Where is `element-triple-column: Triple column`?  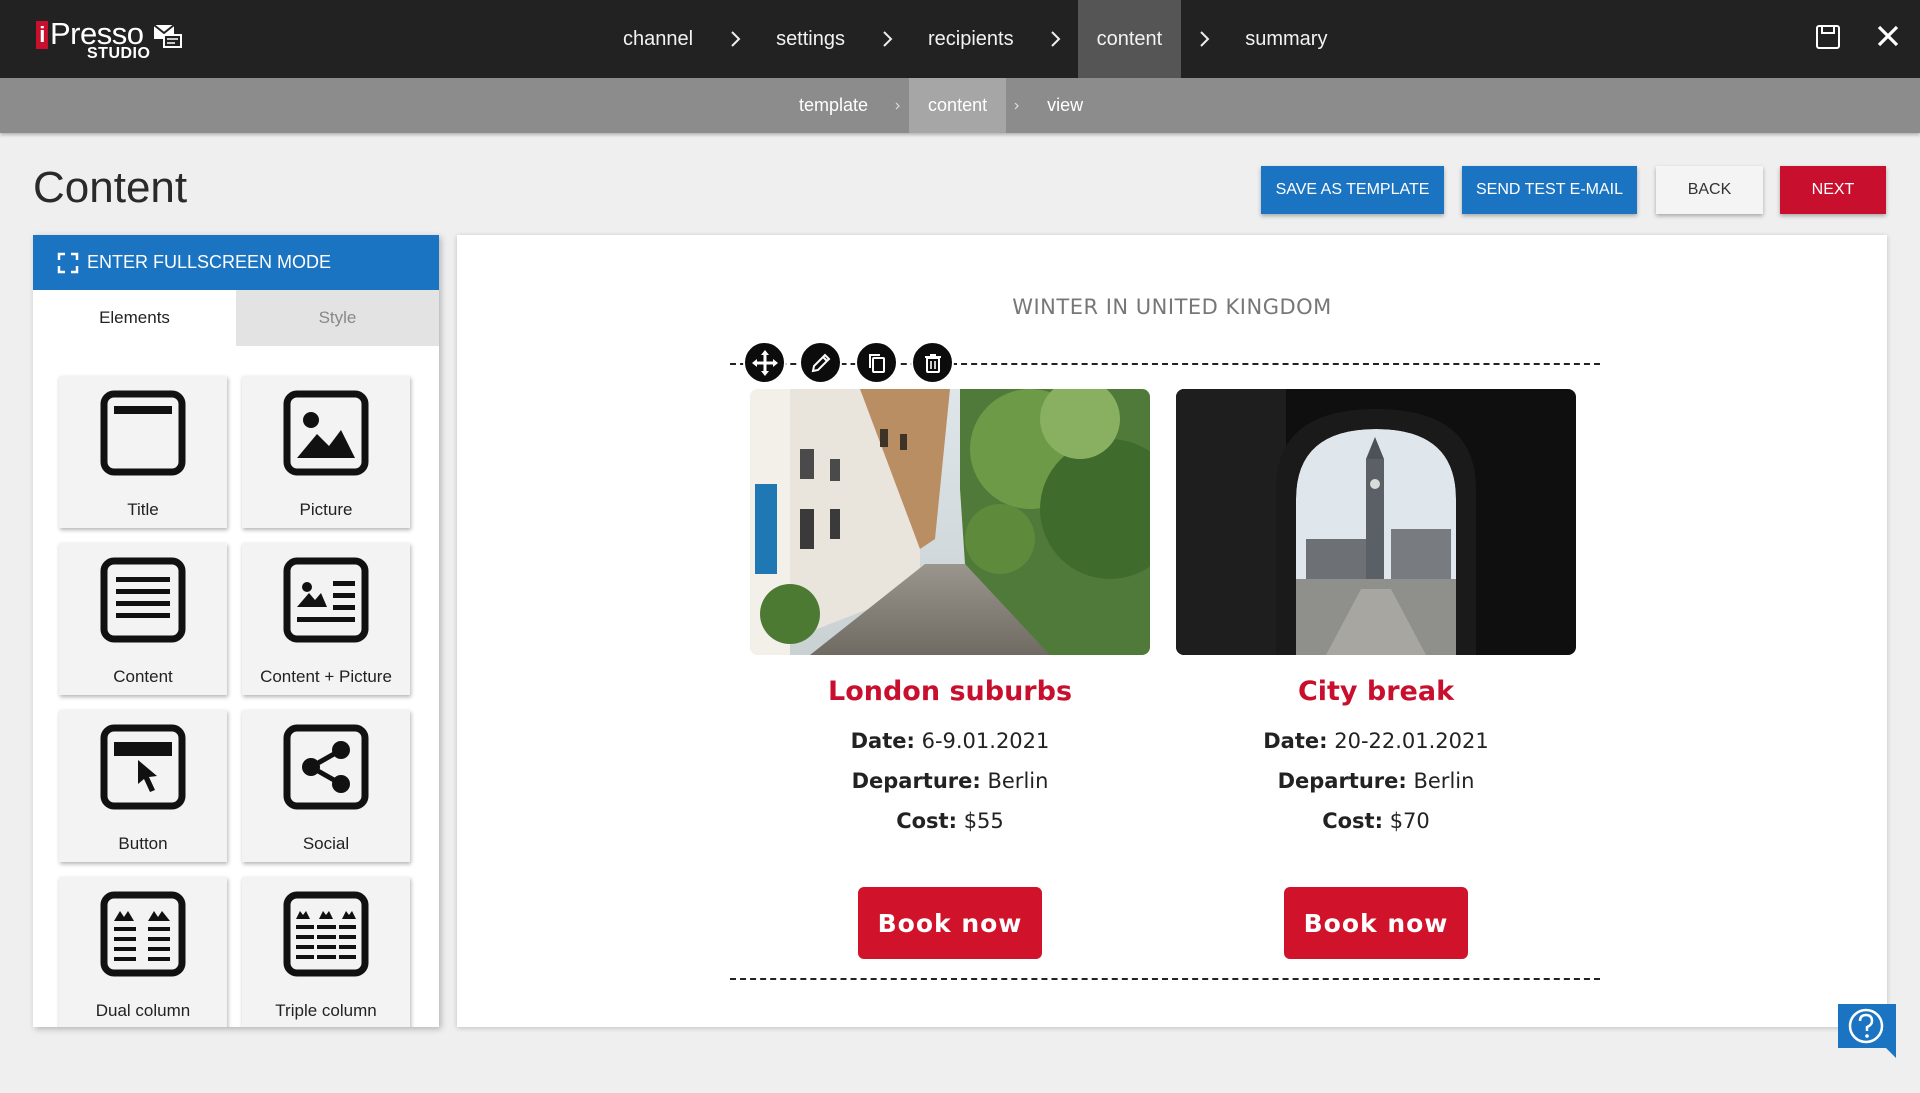 element-triple-column: Triple column is located at coordinates (326, 952).